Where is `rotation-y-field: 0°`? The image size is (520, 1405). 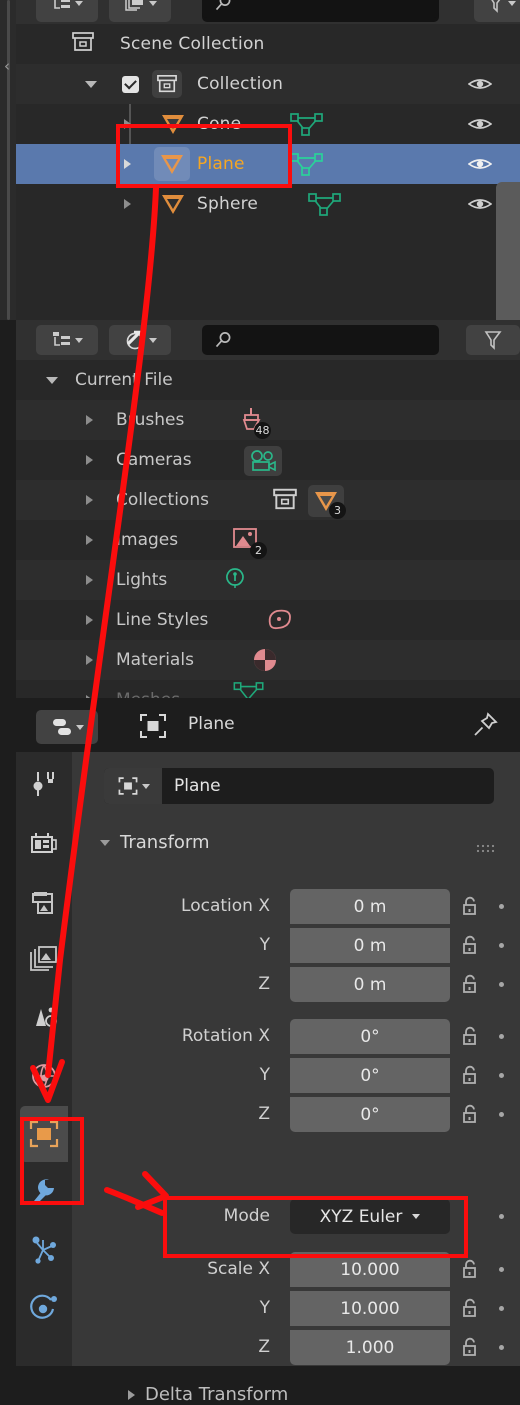
rotation-y-field: 0° is located at coordinates (370, 1075).